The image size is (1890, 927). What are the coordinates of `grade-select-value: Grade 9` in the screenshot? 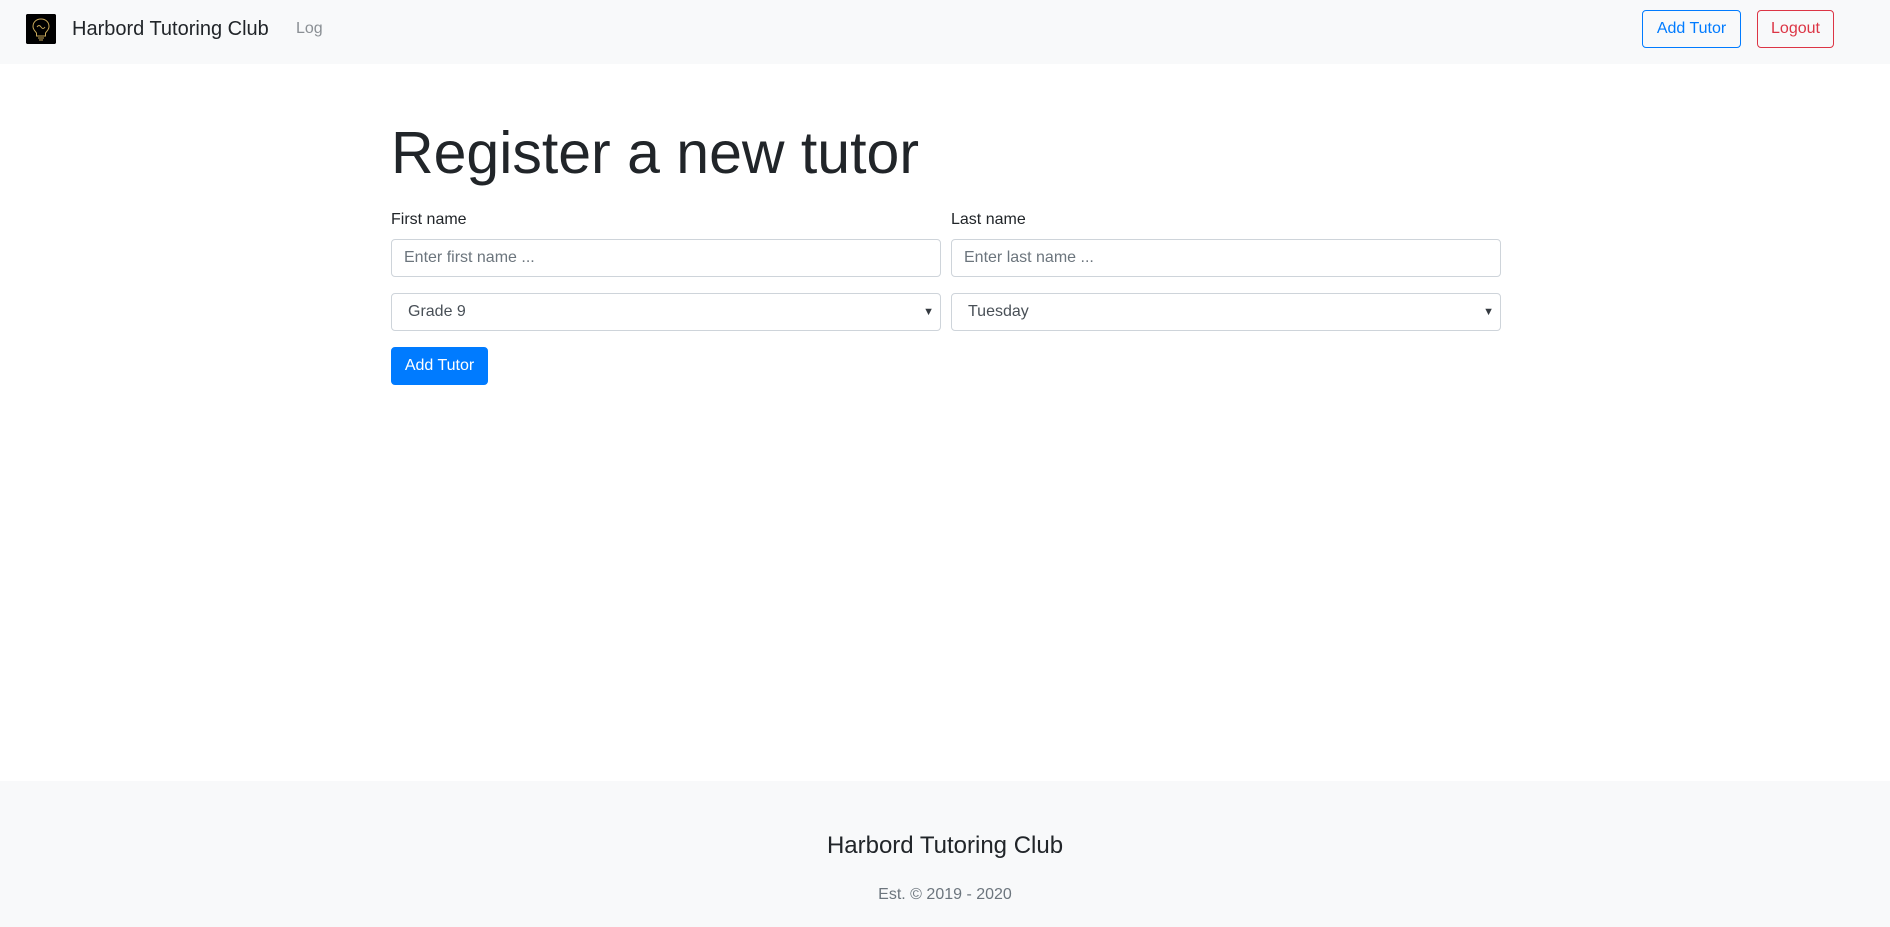 It's located at (437, 311).